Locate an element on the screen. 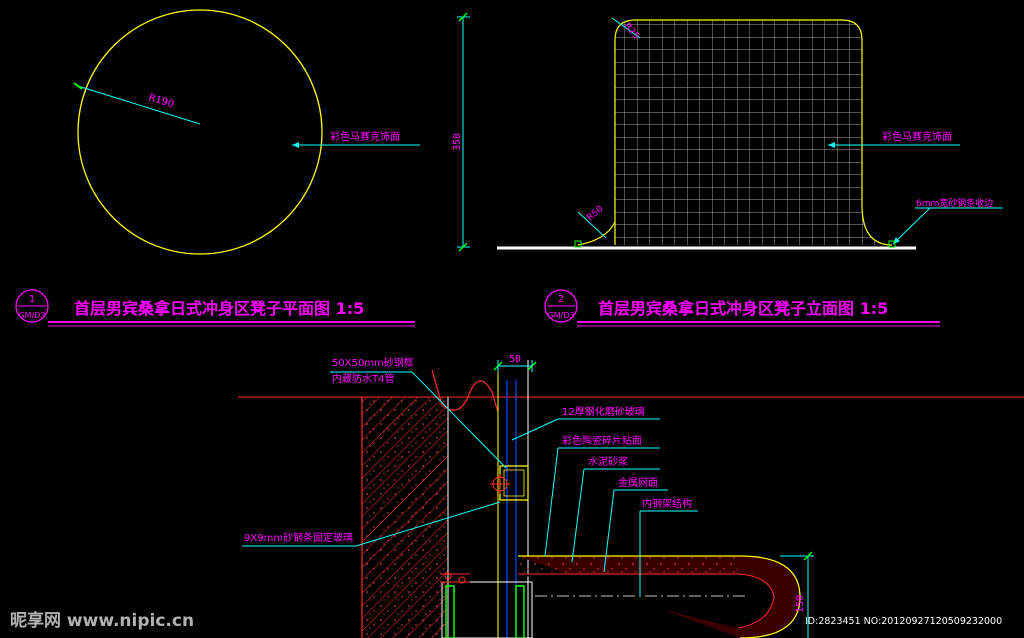  bench-mortar is located at coordinates (628, 565).